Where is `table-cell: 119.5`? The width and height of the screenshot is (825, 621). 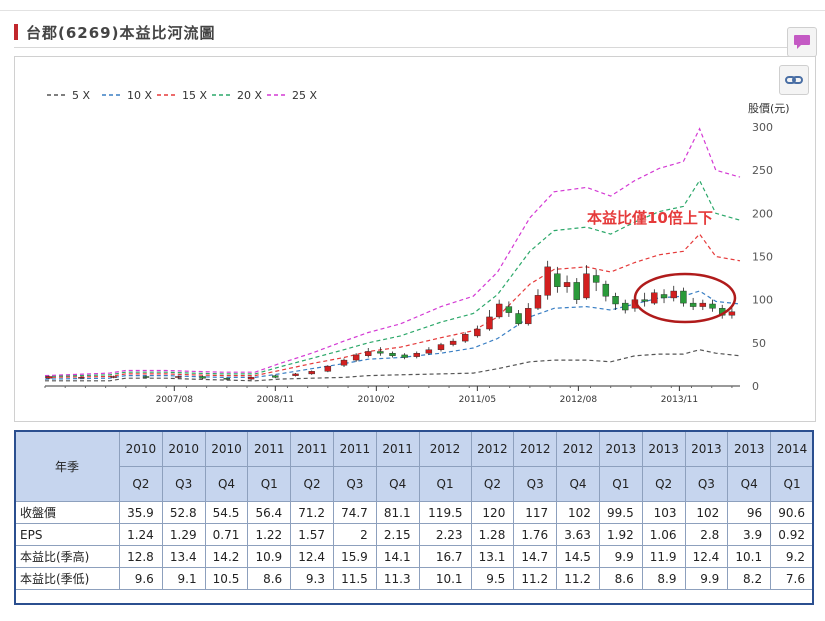
table-cell: 119.5 is located at coordinates (445, 512).